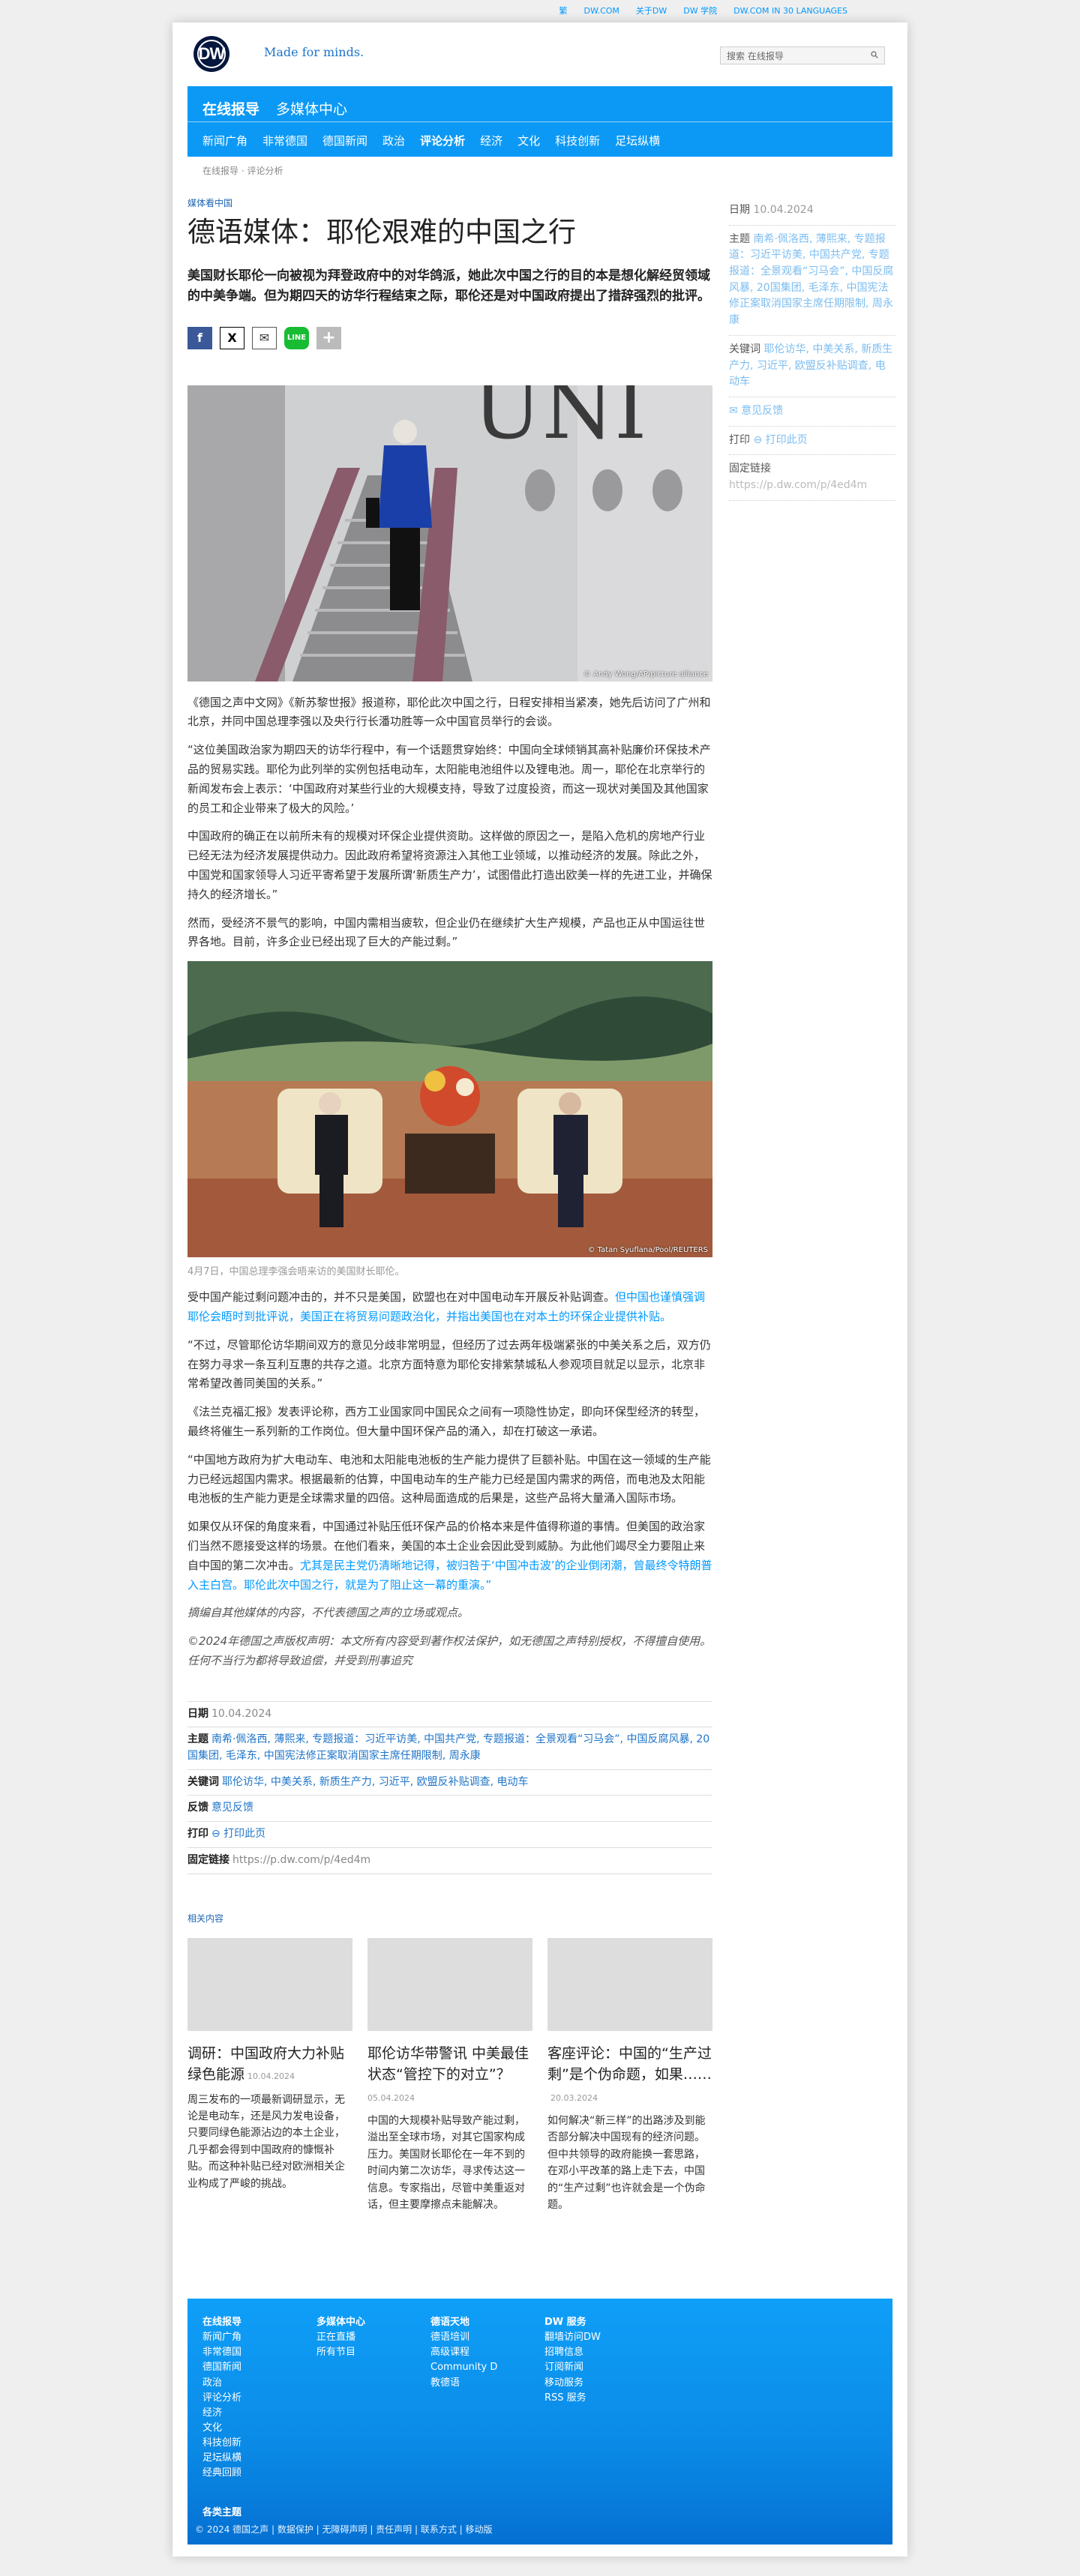  I want to click on paragraph-text: 受中国产能过剩问题冲击的，并不只是美国，欧盟也在对中国电动车开展反补贴调查。, so click(402, 1297).